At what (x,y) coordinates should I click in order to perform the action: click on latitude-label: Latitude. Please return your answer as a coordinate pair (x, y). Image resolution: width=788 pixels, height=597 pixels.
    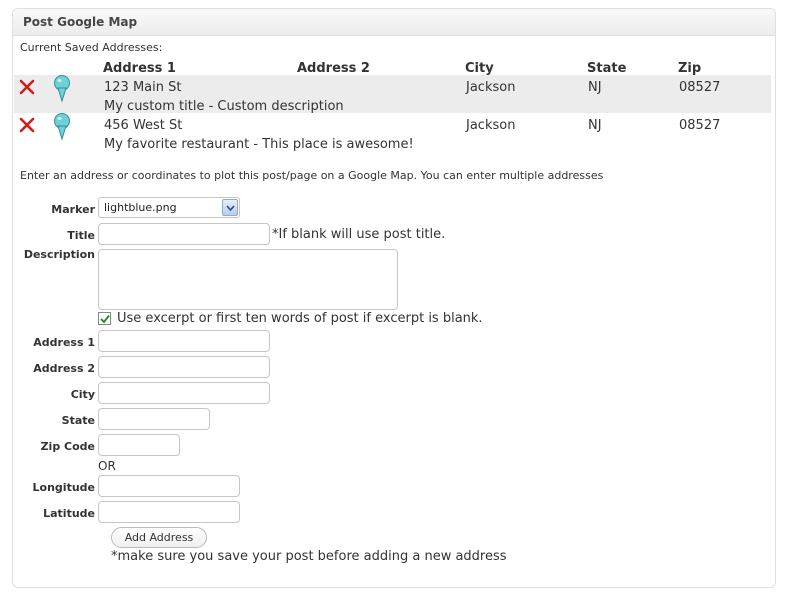
    Looking at the image, I should click on (69, 513).